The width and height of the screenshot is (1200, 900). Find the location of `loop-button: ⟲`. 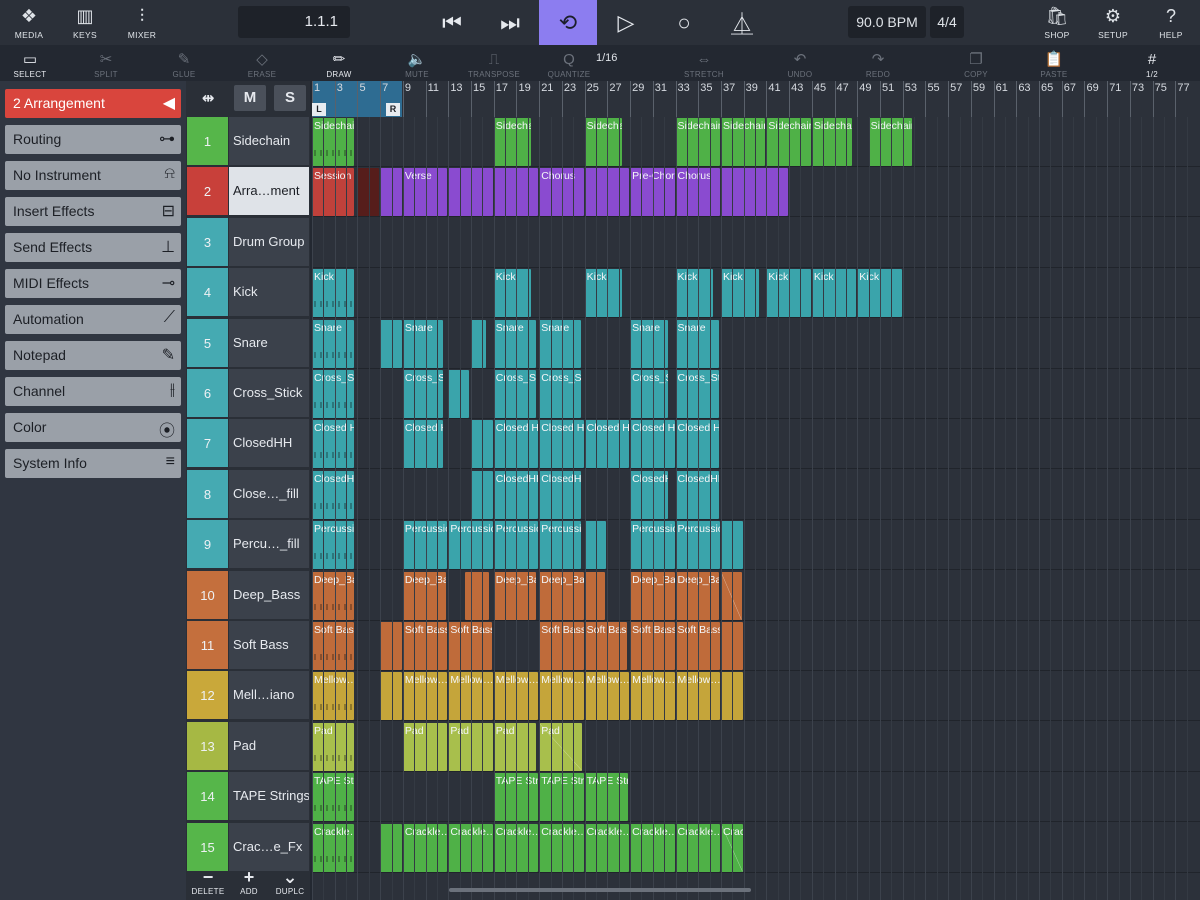

loop-button: ⟲ is located at coordinates (568, 22).